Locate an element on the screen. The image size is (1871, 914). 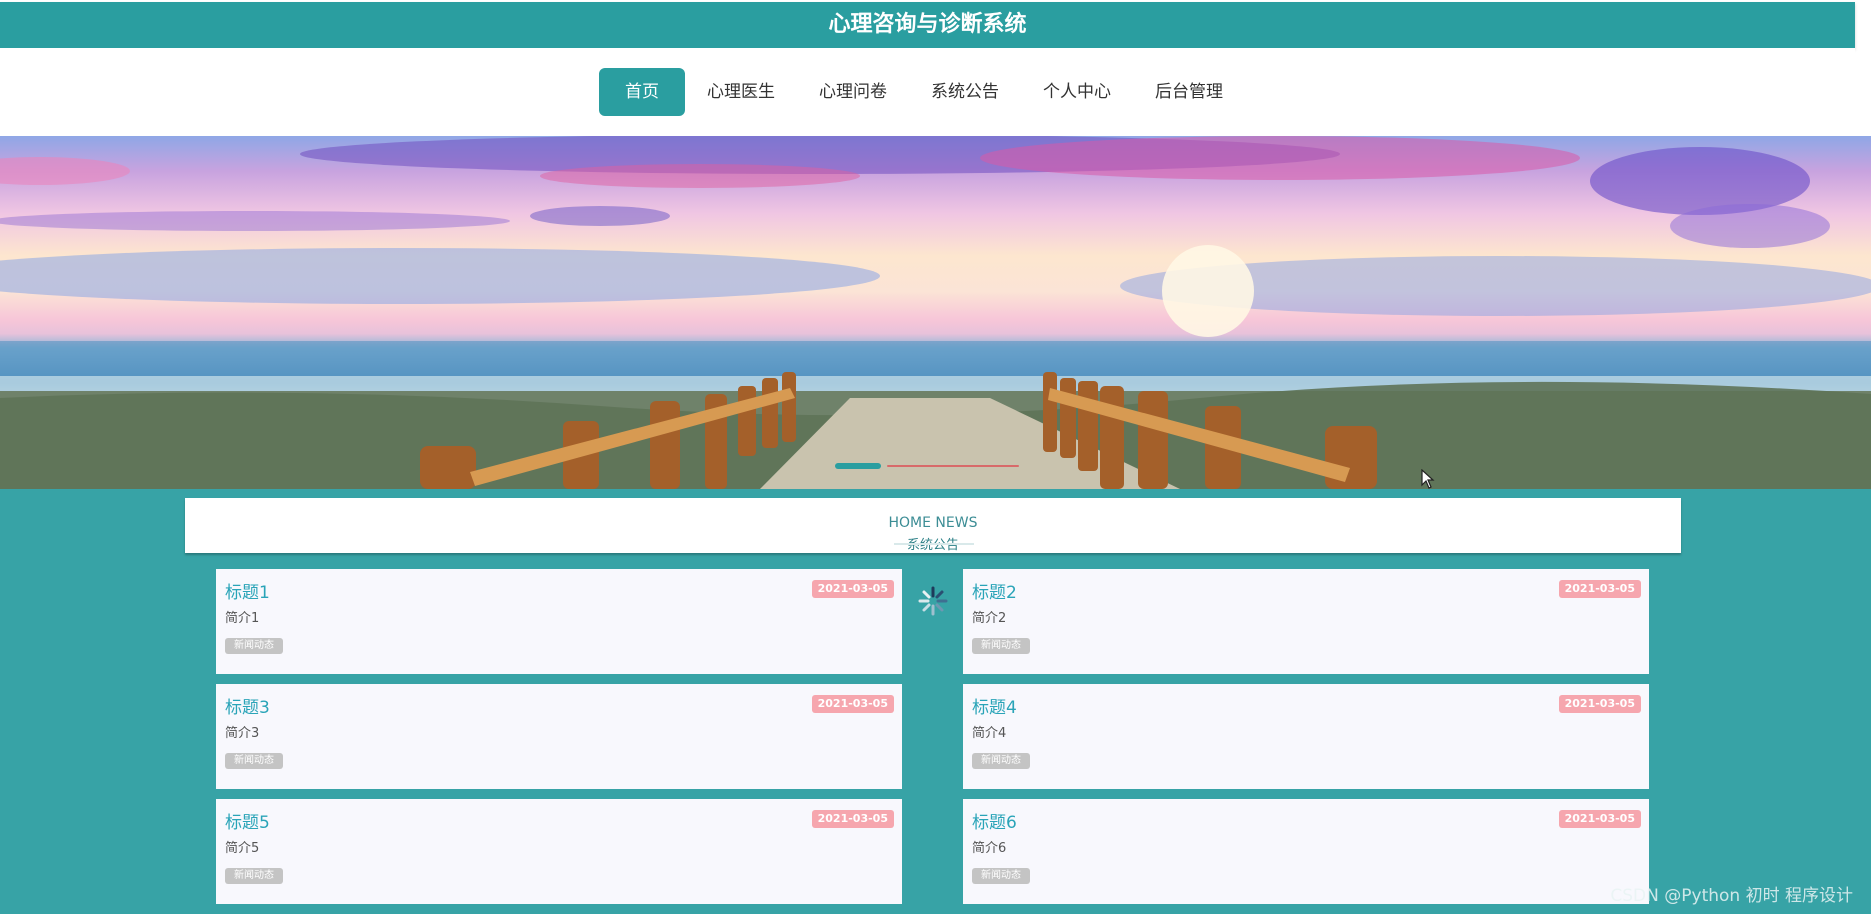
news-card-intro: 简介4 is located at coordinates (989, 733).